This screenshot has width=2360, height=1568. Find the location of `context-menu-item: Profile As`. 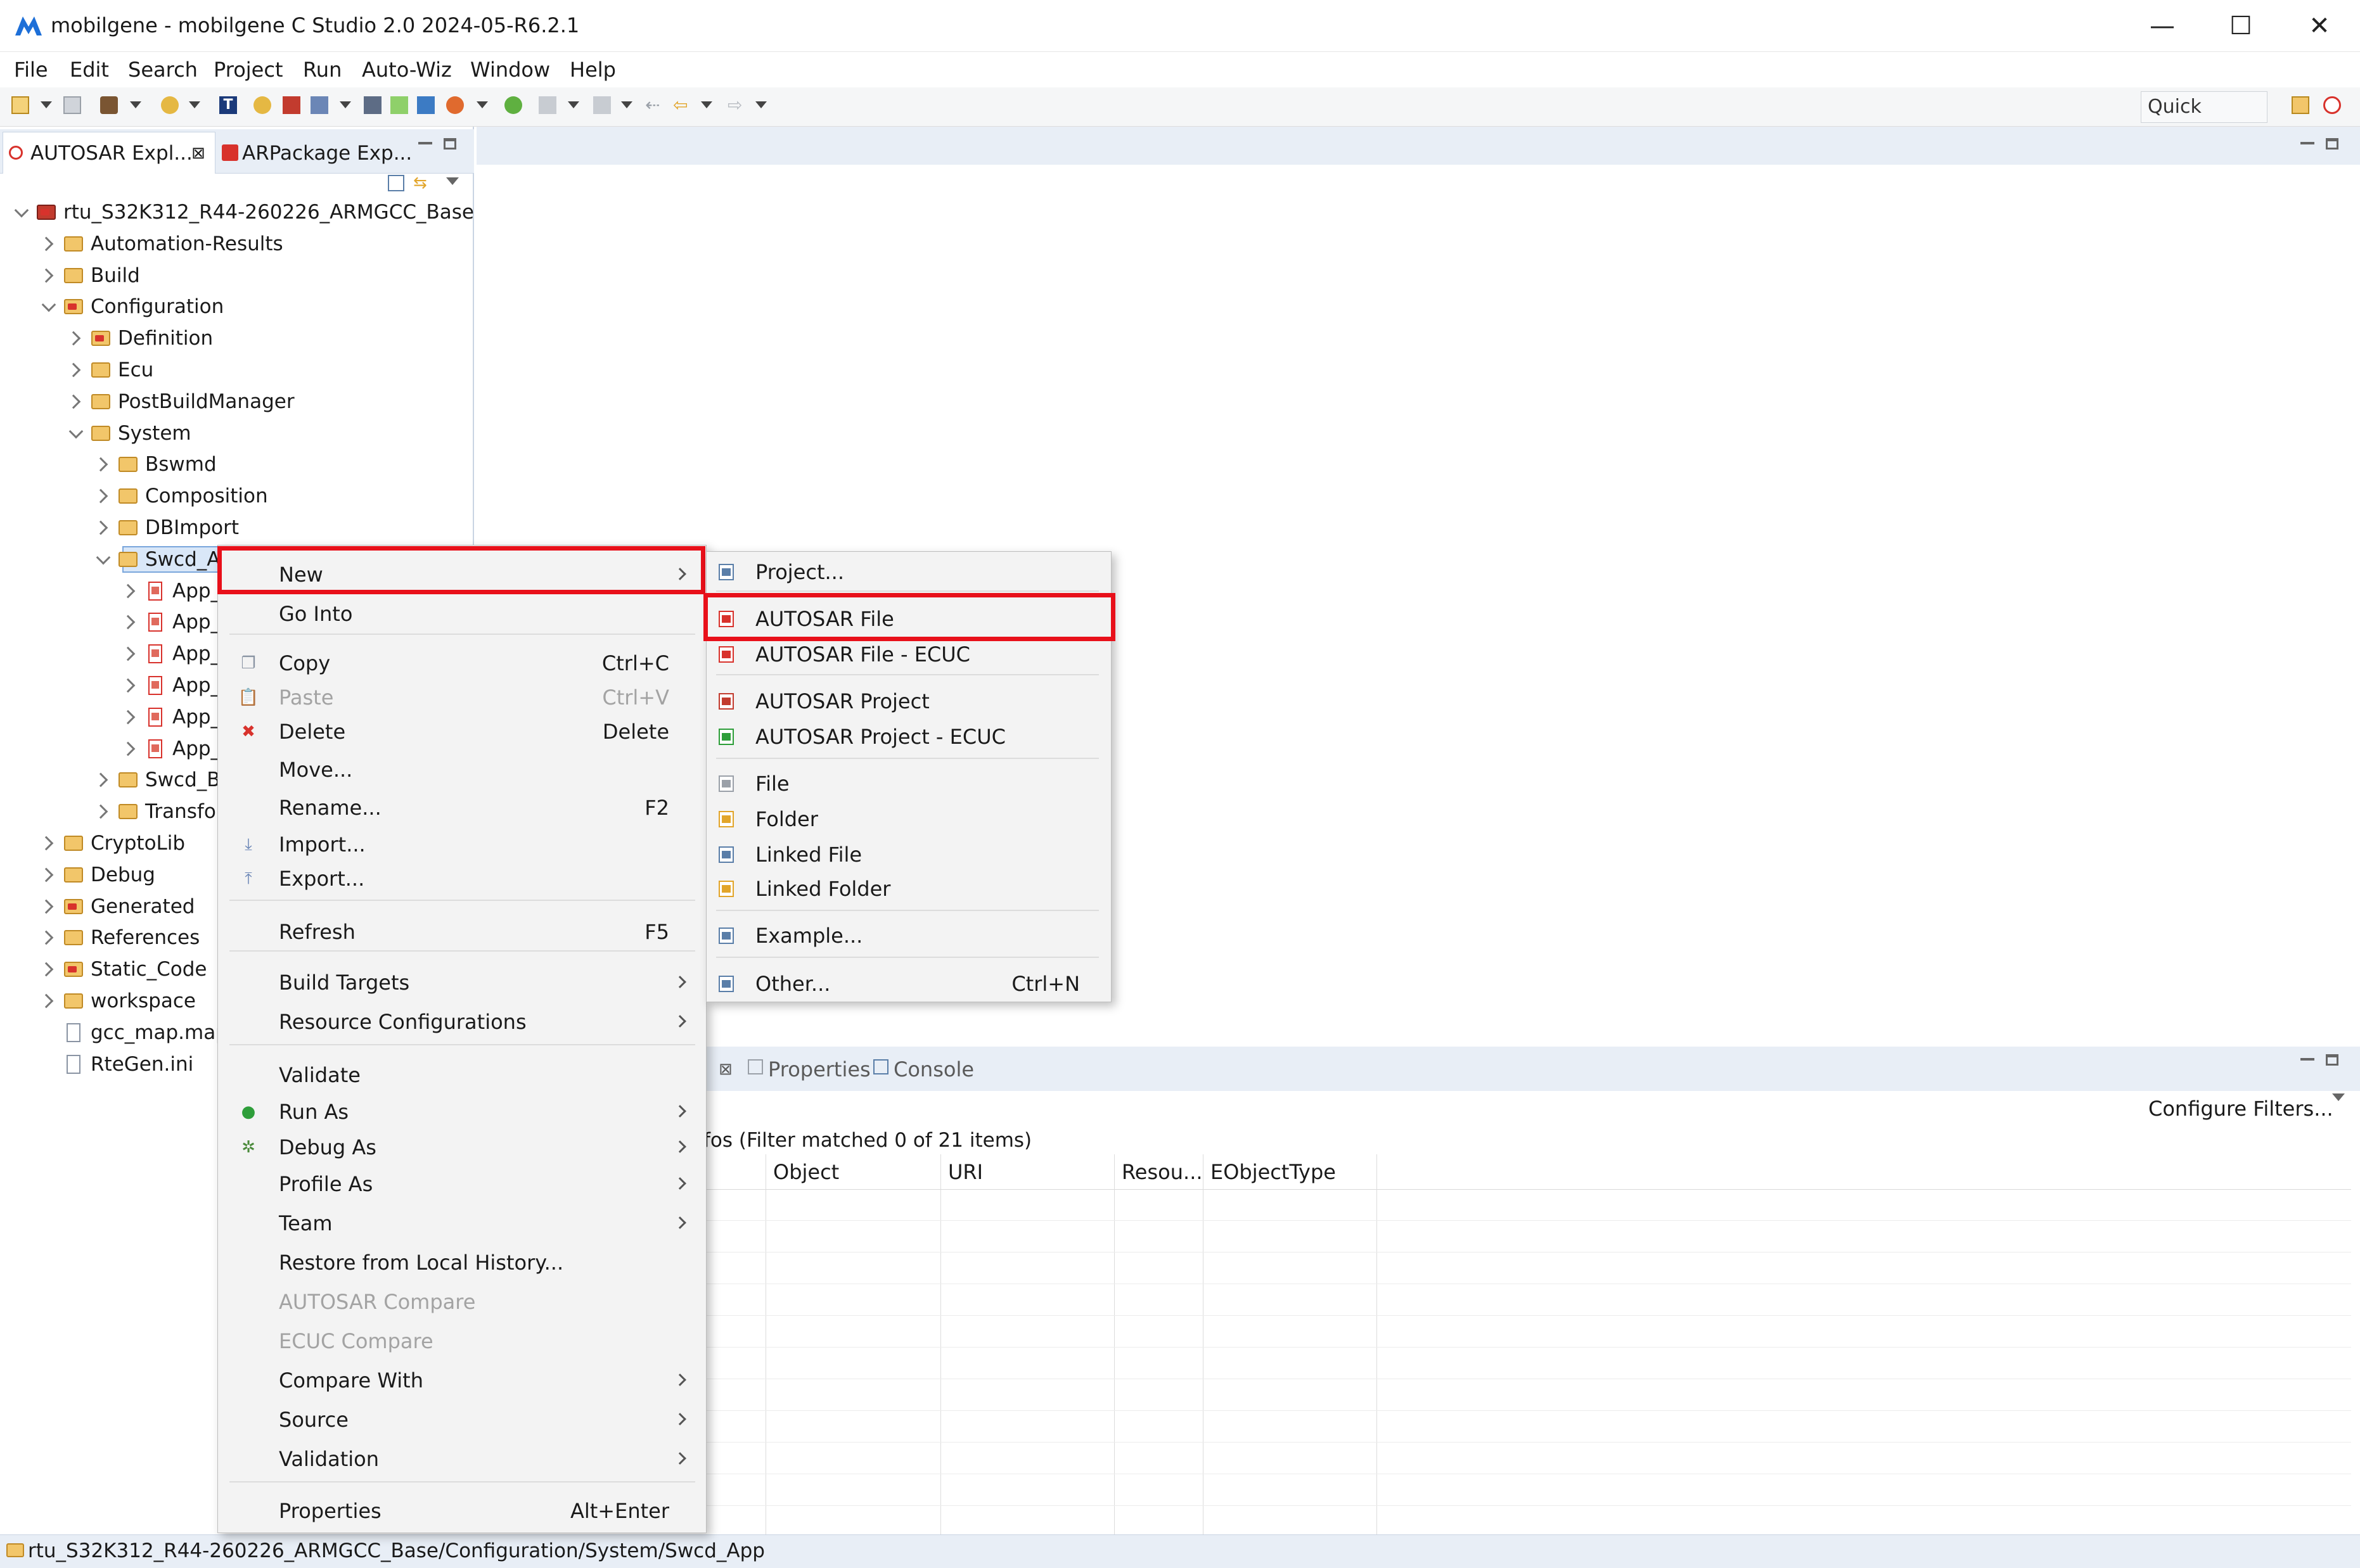

context-menu-item: Profile As is located at coordinates (474, 1184).